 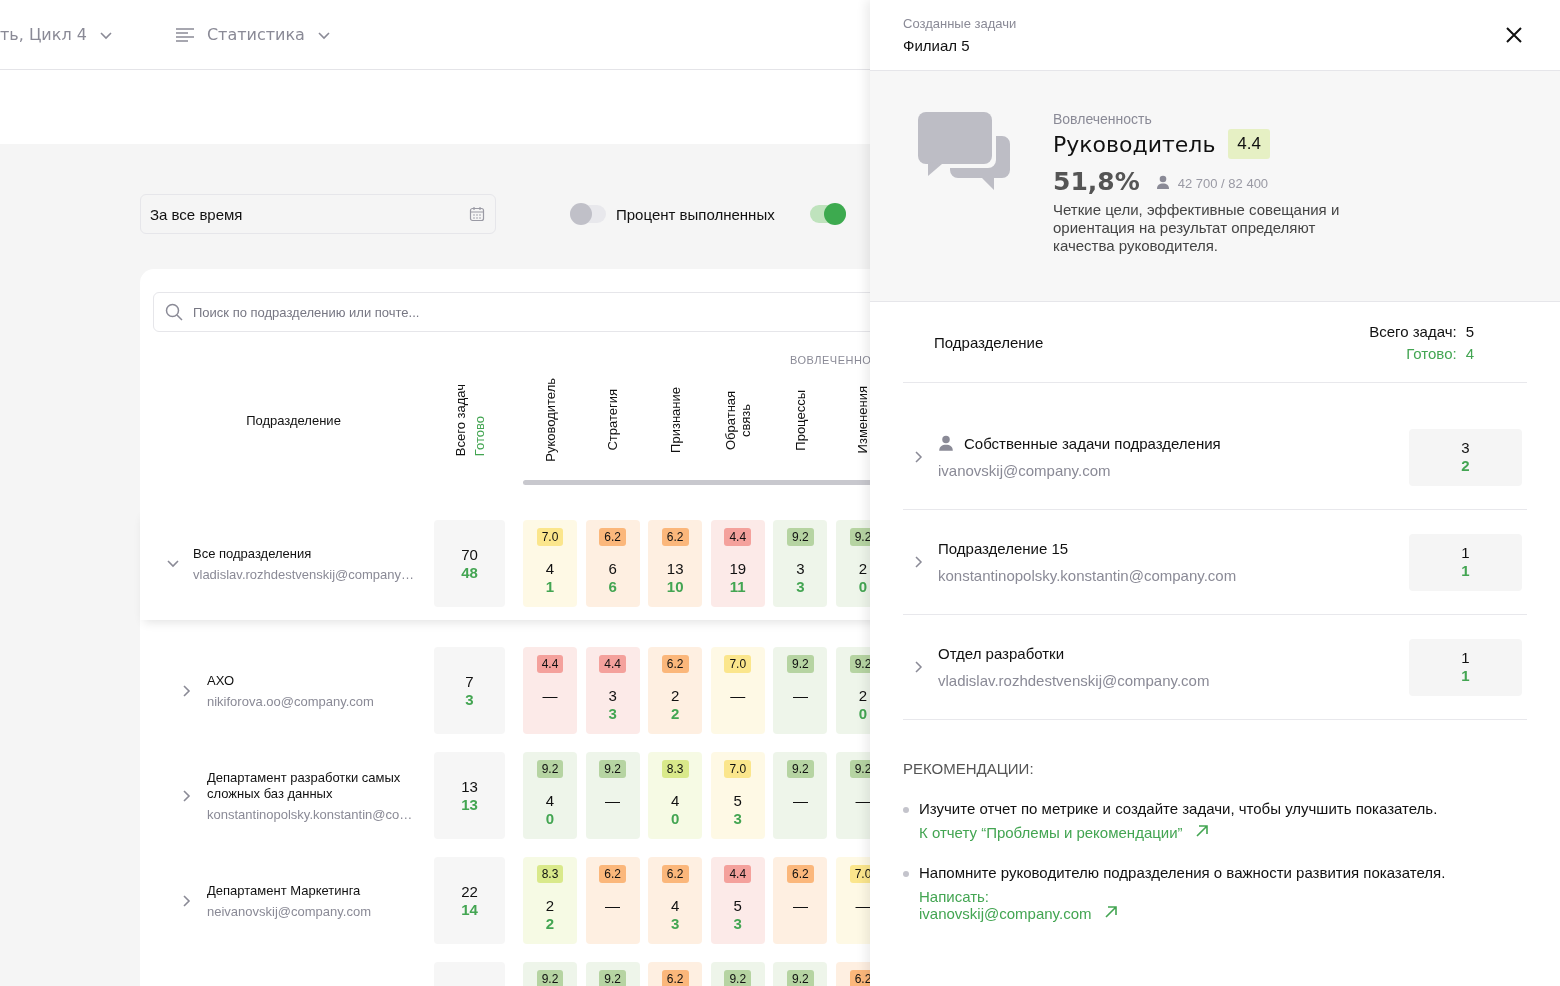 I want to click on score-badge: 8.3, so click(x=675, y=769).